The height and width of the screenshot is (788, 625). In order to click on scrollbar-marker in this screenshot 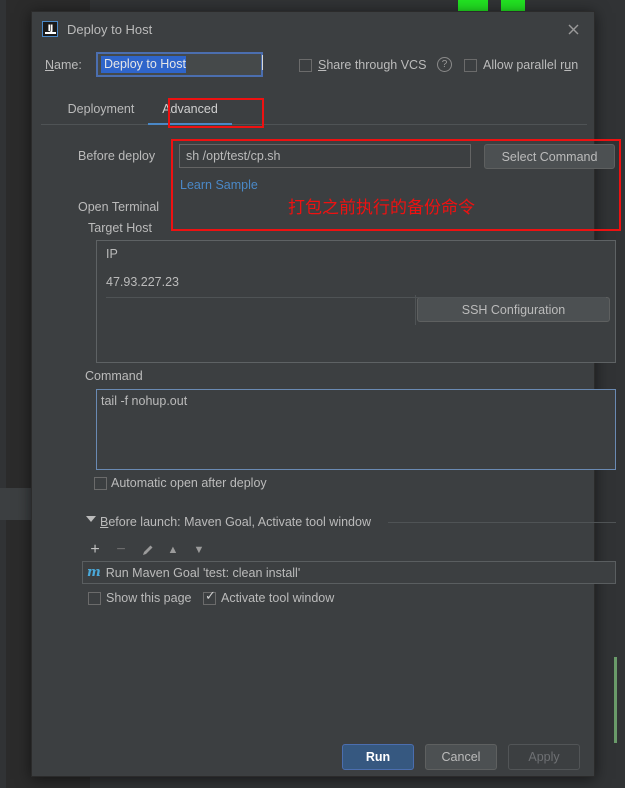, I will do `click(615, 700)`.